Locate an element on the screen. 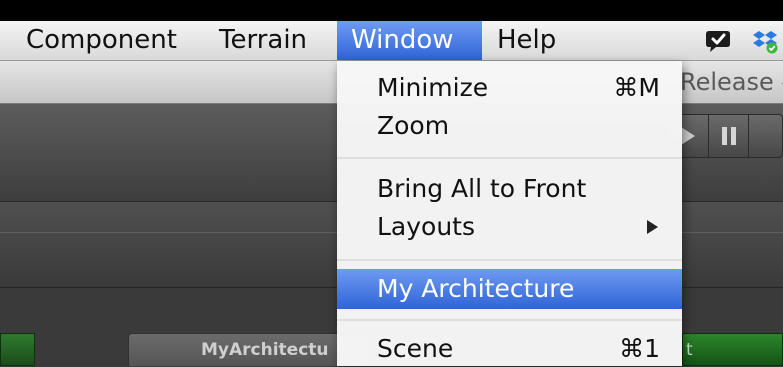  menu-item-zoom: Zoom is located at coordinates (509, 126).